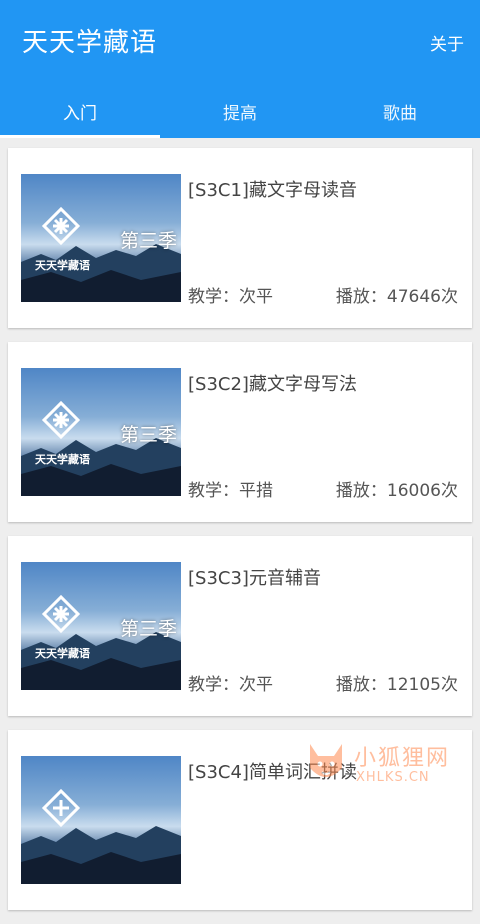 This screenshot has height=924, width=480. I want to click on tab-songs: 歌曲, so click(400, 111).